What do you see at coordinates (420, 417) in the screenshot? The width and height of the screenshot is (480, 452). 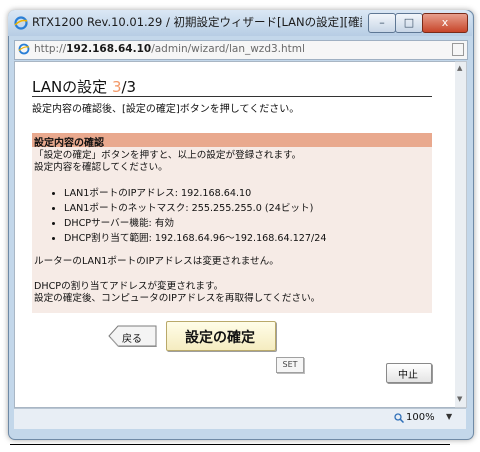 I see `zoom-level: 100%` at bounding box center [420, 417].